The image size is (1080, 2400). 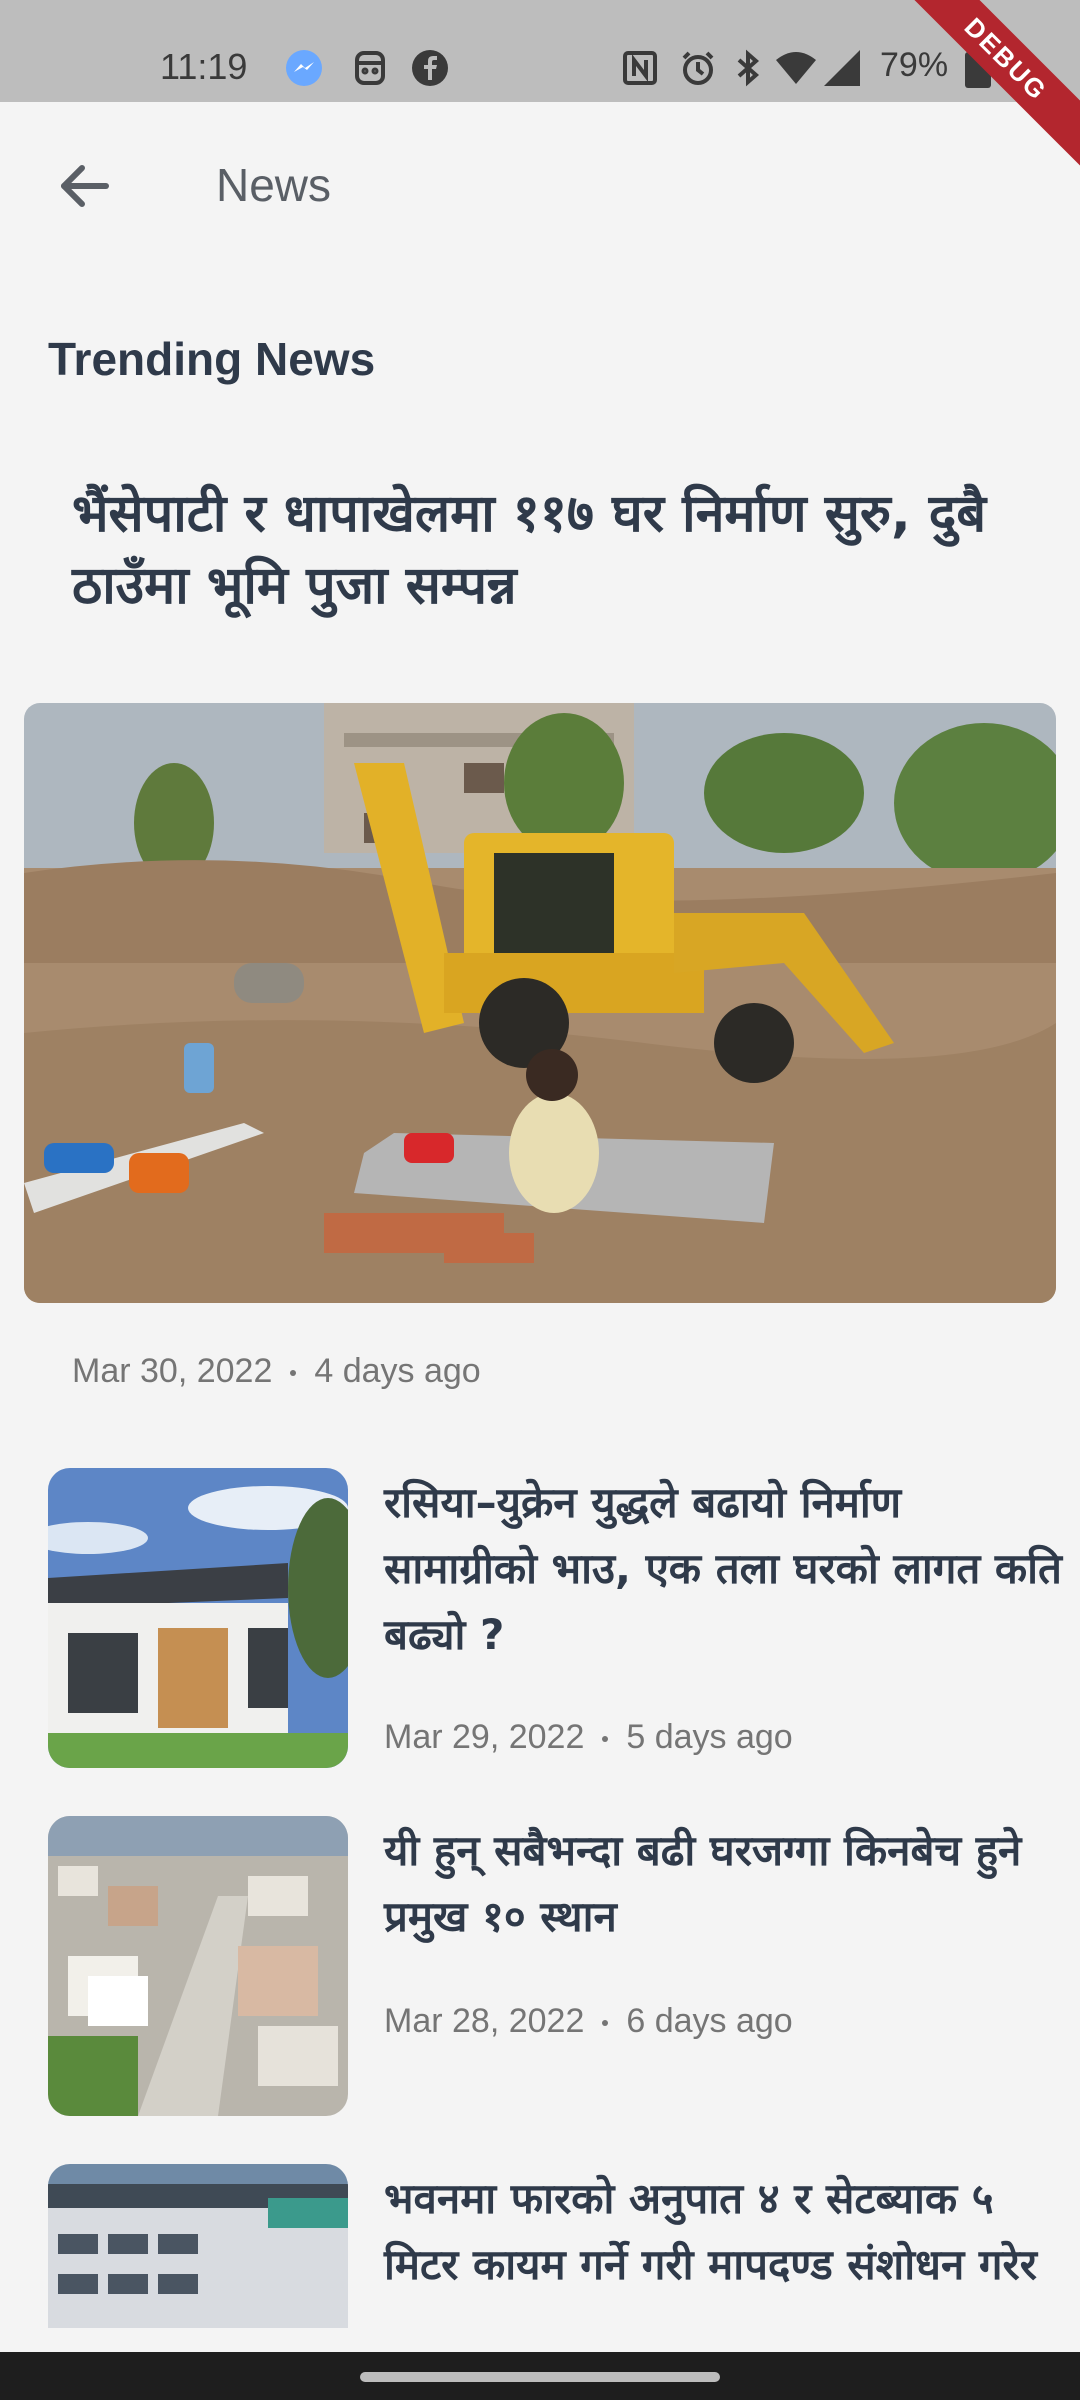 What do you see at coordinates (274, 185) in the screenshot?
I see `app-title: News` at bounding box center [274, 185].